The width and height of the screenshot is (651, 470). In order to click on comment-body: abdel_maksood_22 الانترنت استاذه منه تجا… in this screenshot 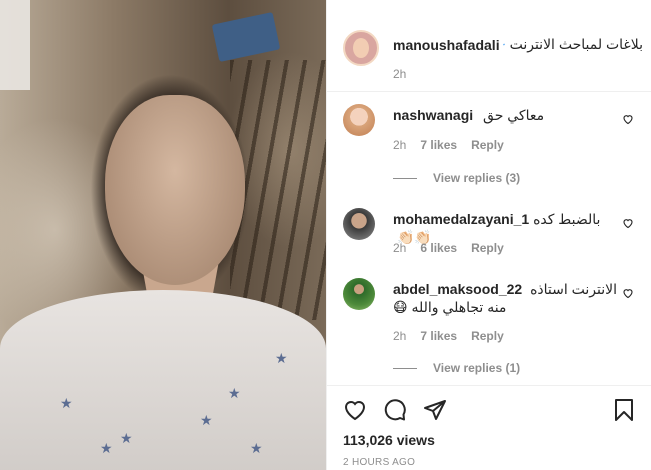, I will do `click(513, 298)`.